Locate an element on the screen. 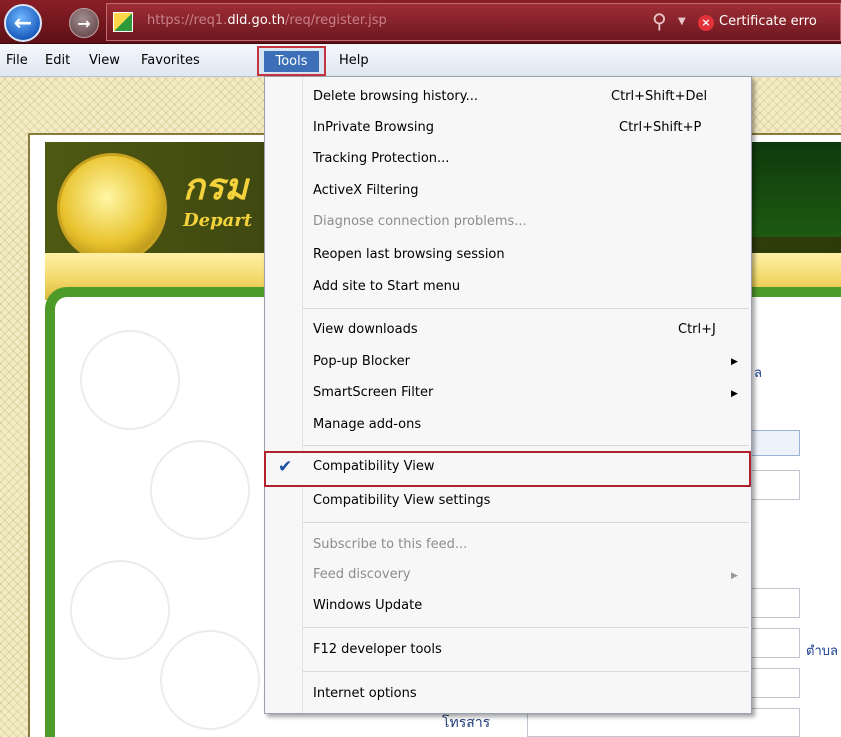  banner-thai-title: กรม is located at coordinates (215, 187).